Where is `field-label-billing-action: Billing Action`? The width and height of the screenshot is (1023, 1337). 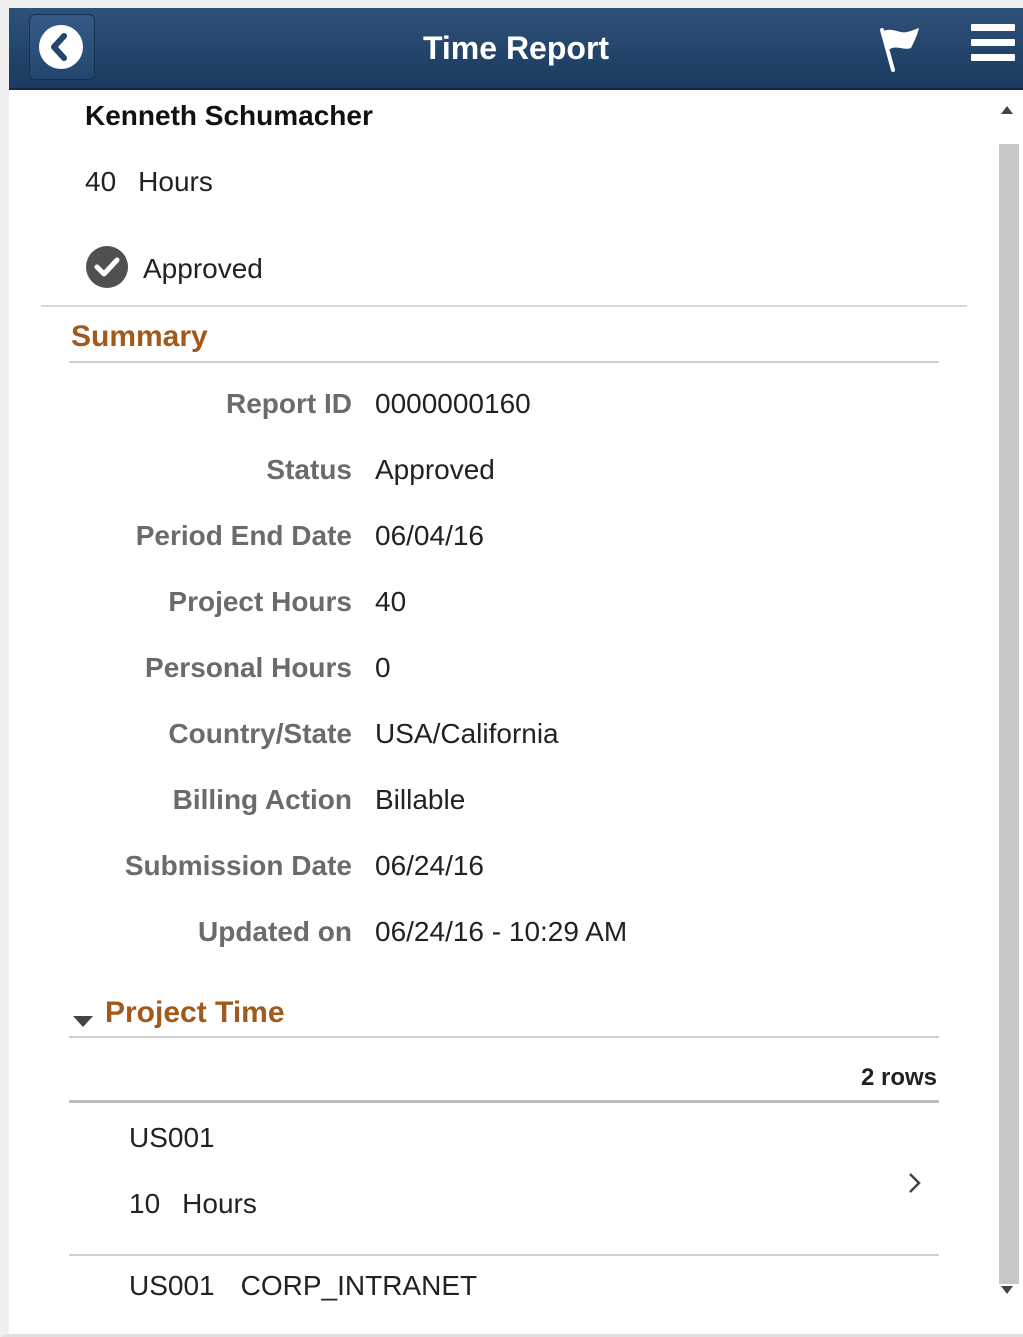
field-label-billing-action: Billing Action is located at coordinates (262, 799).